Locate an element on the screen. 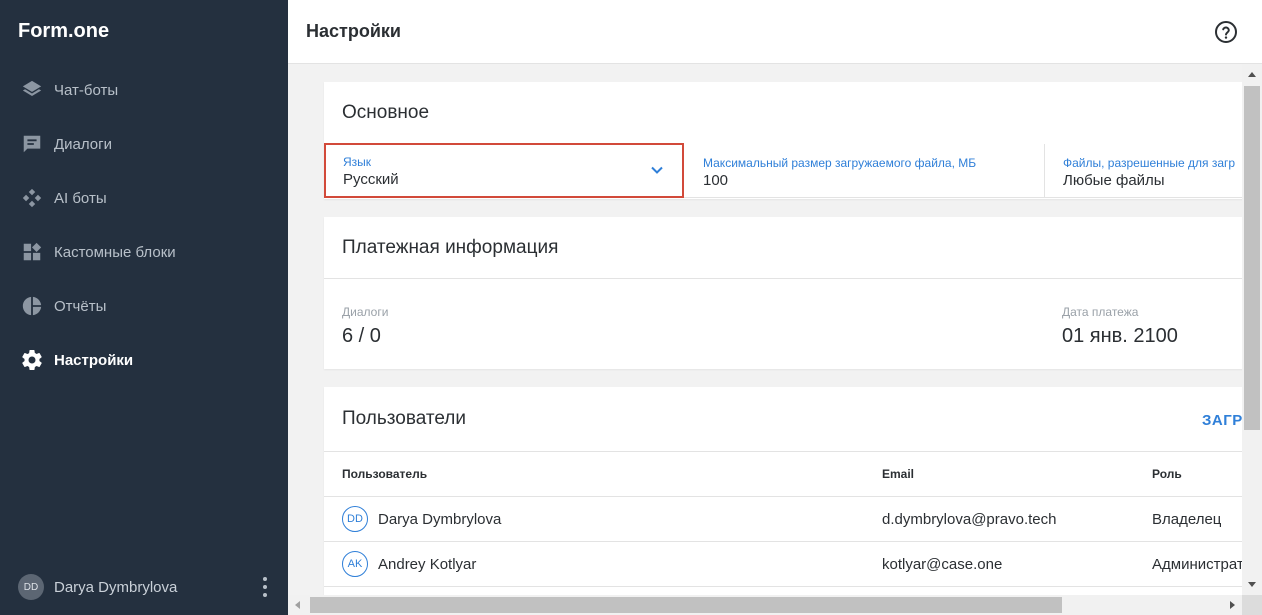 This screenshot has height=615, width=1262. header: Настройки is located at coordinates (775, 32).